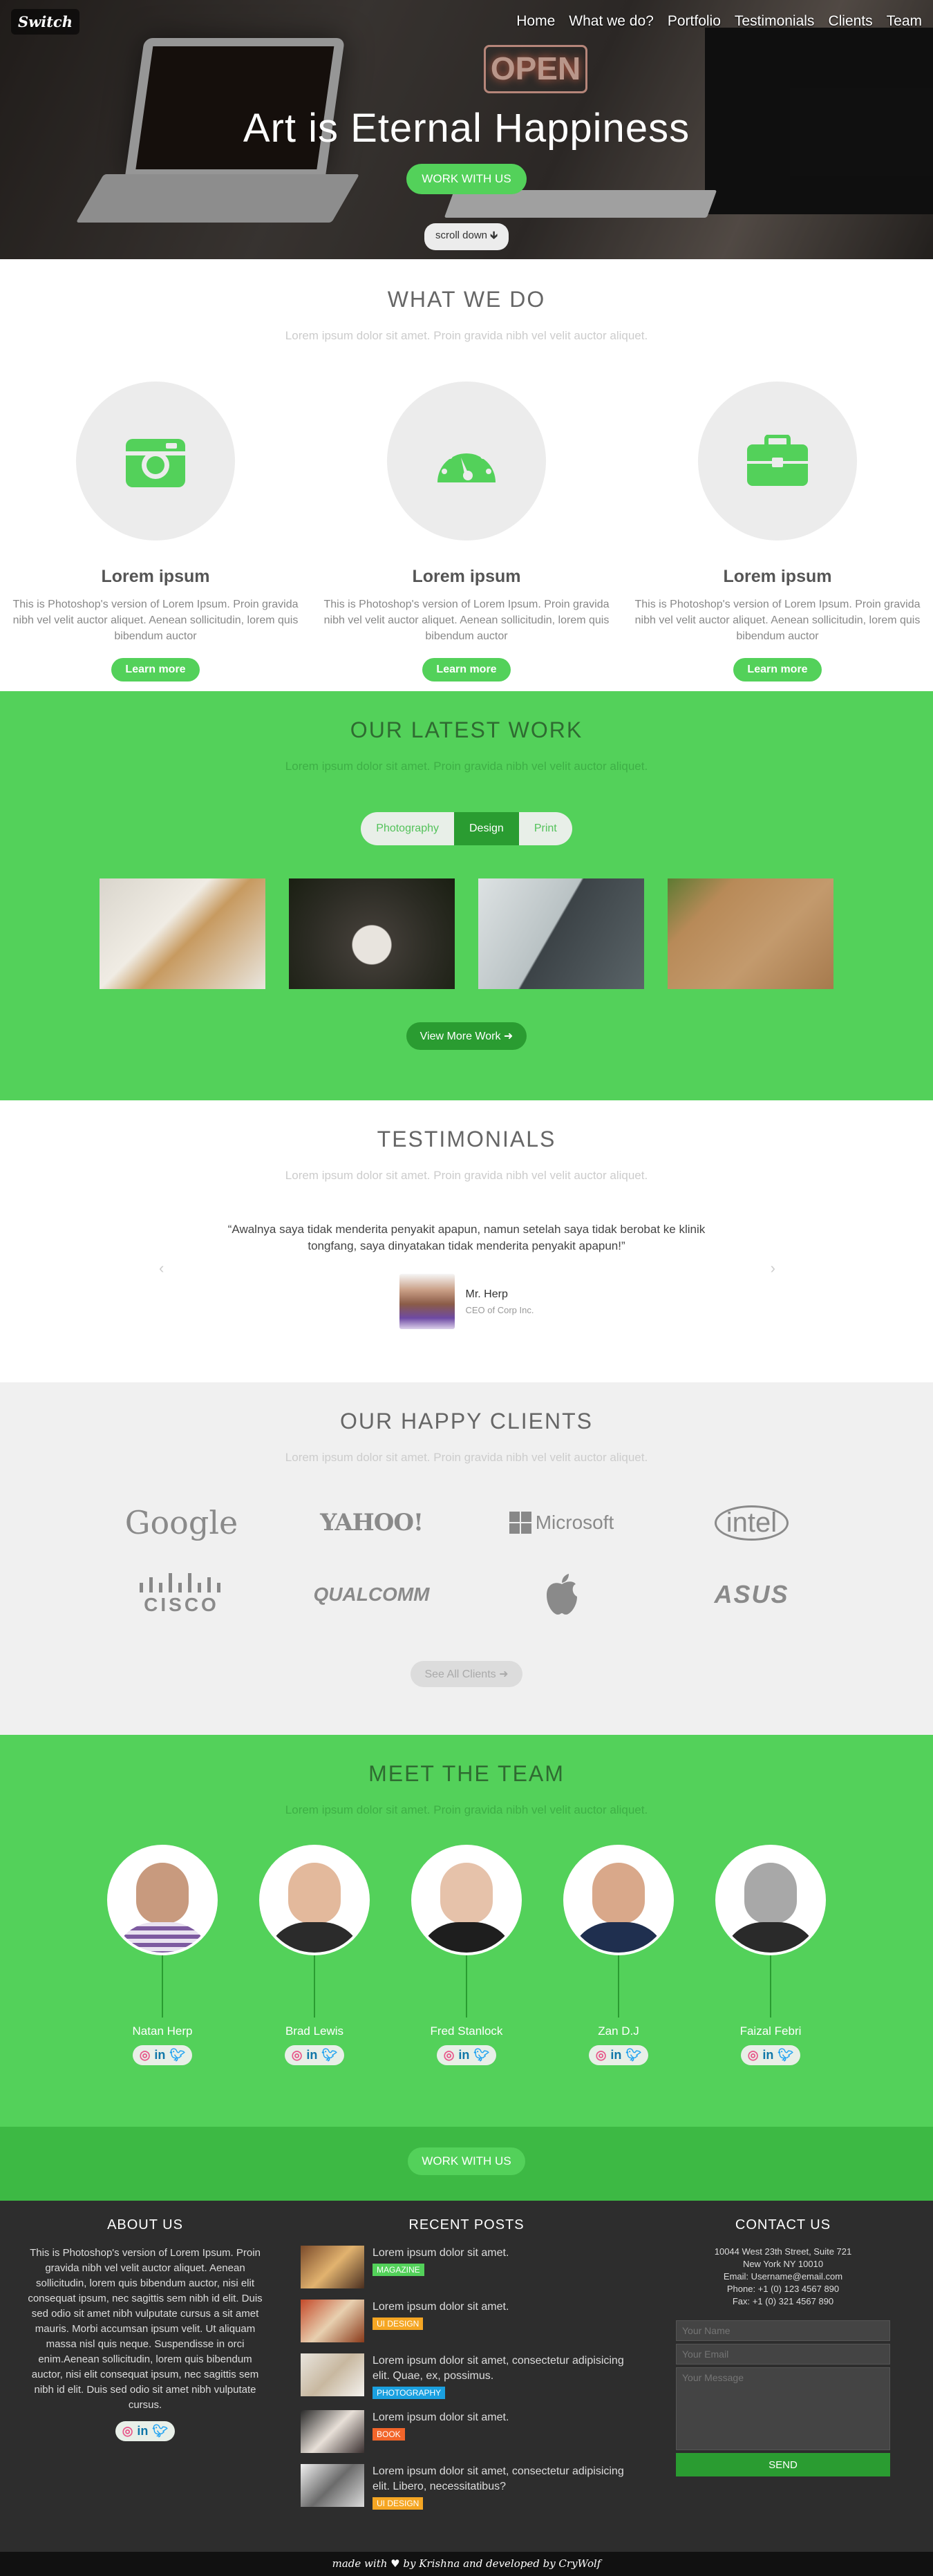 Image resolution: width=933 pixels, height=2576 pixels. Describe the element at coordinates (145, 2224) in the screenshot. I see `footer-heading: ABOUT US` at that location.